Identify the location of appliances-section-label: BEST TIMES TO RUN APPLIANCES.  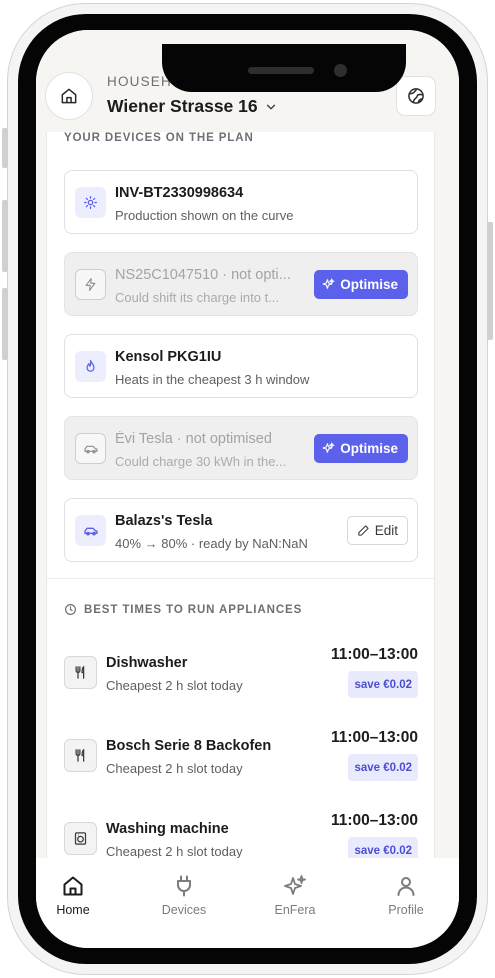
(193, 609).